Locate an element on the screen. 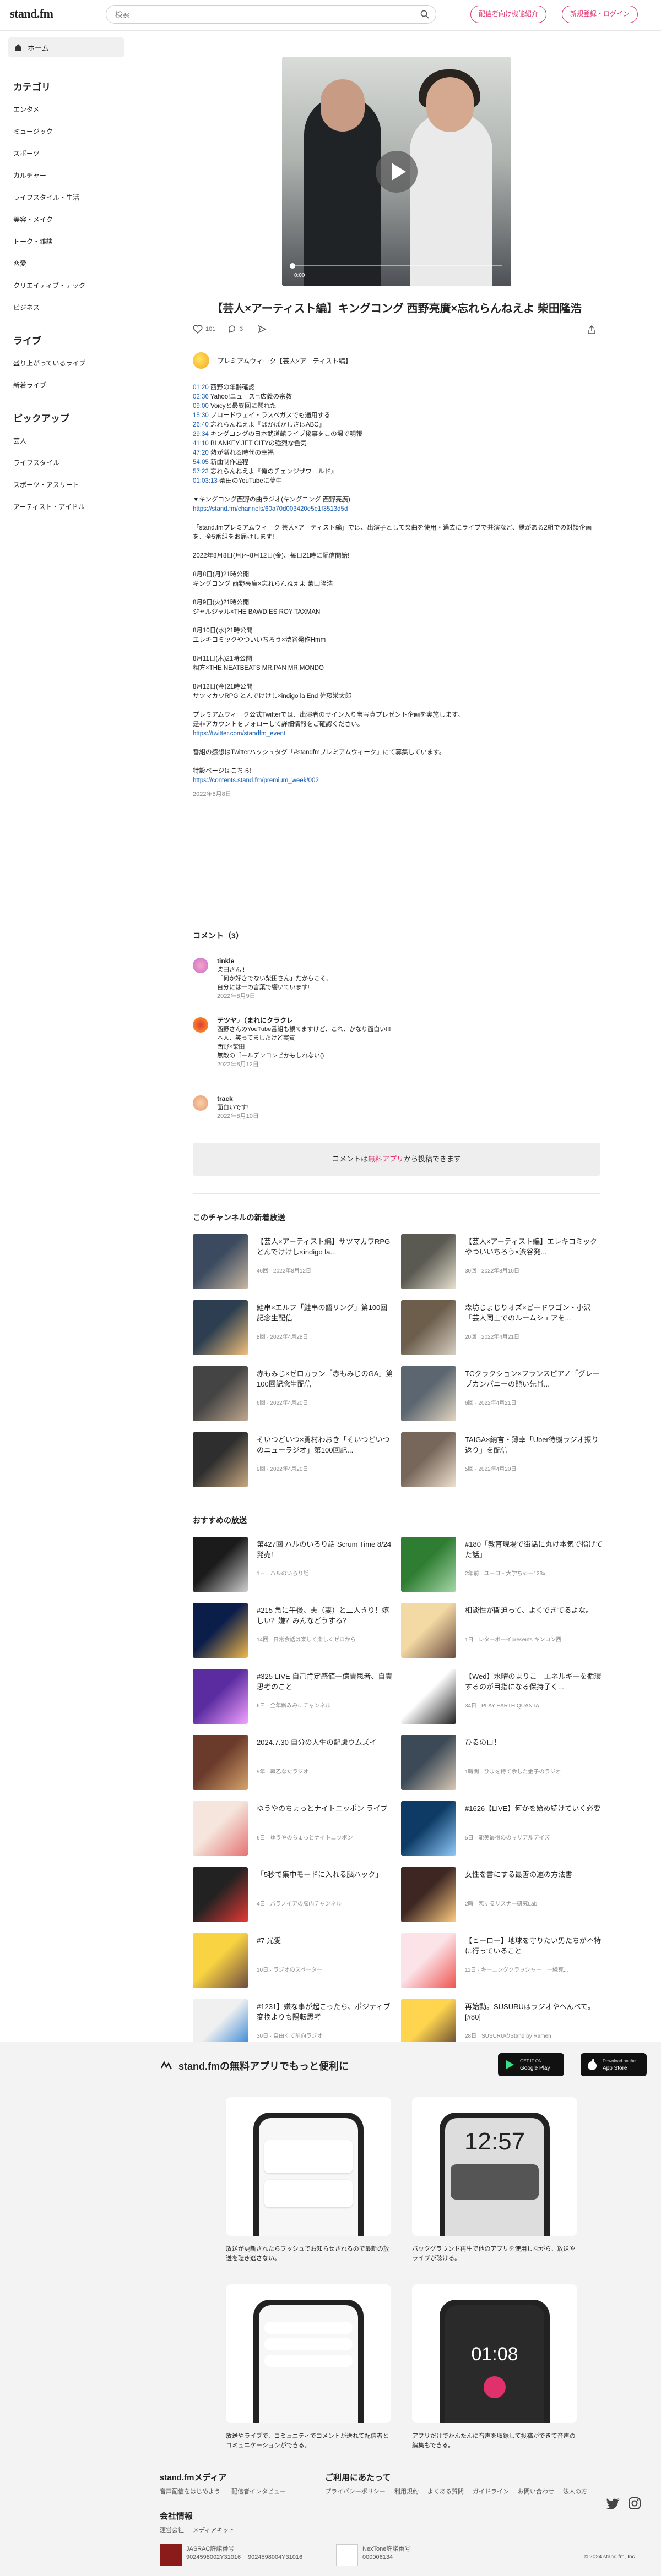  guide-link: お問い合わせ is located at coordinates (536, 2492).